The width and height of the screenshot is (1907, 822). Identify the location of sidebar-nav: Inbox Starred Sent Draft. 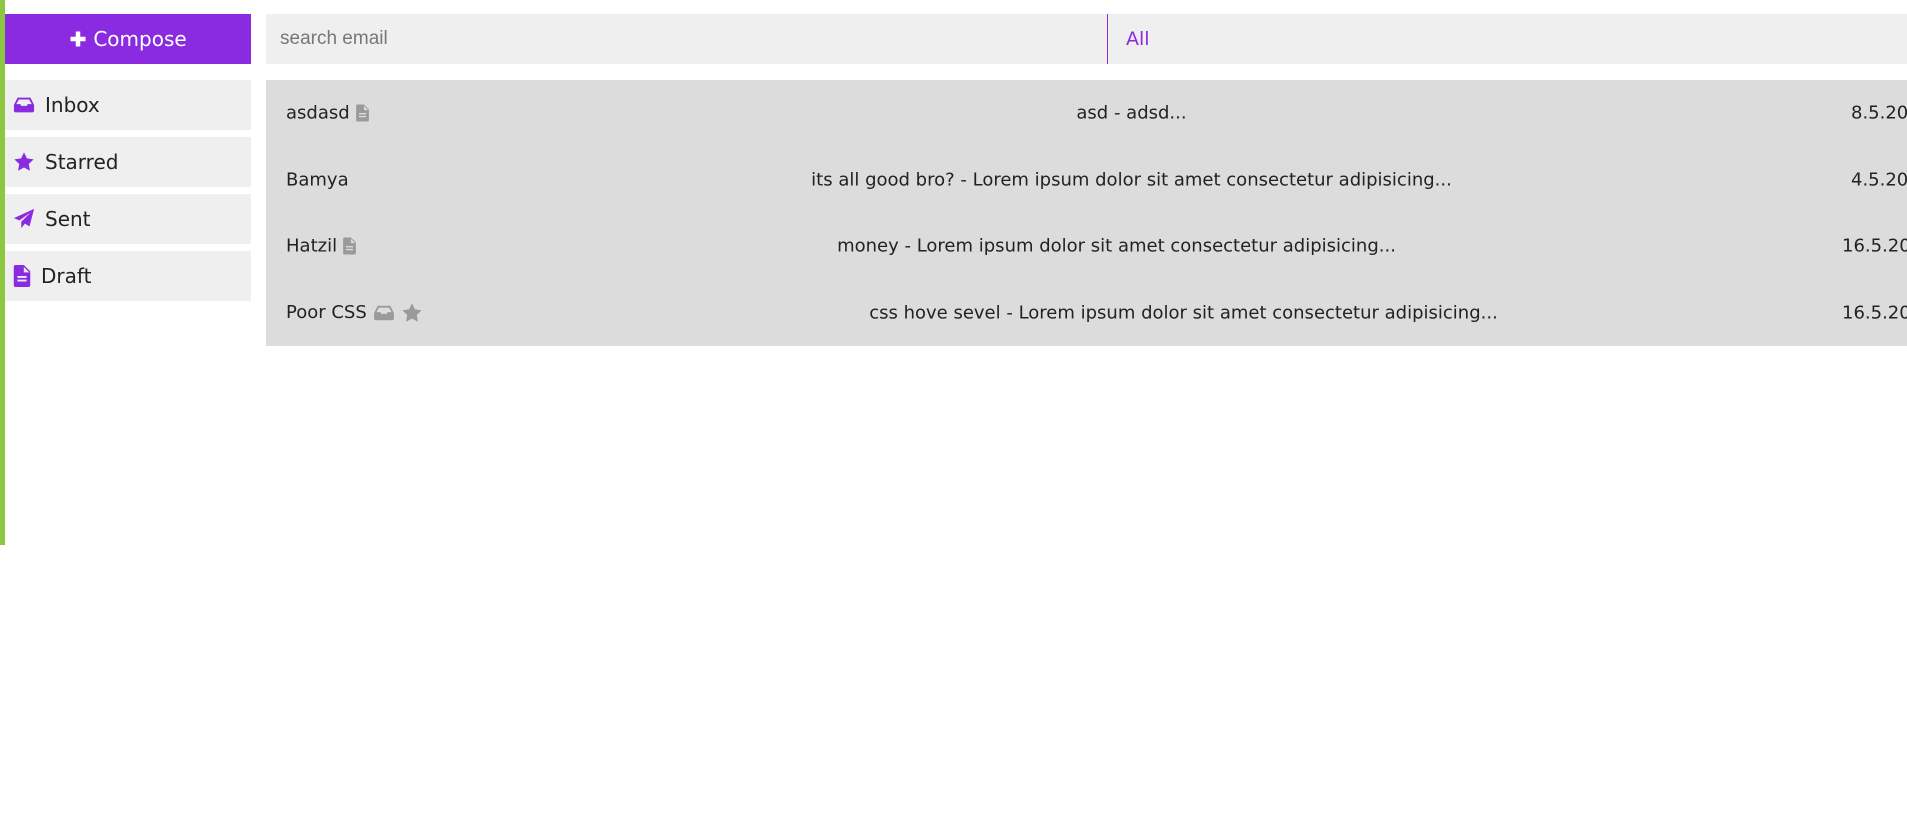
(128, 190).